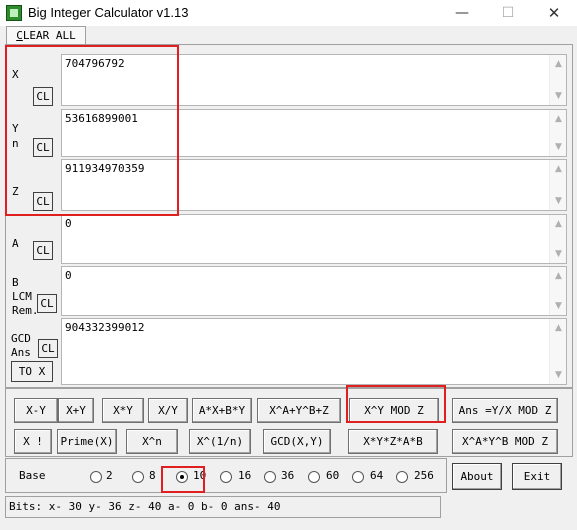 The width and height of the screenshot is (577, 530). What do you see at coordinates (43, 96) in the screenshot?
I see `x-clear-button: CL` at bounding box center [43, 96].